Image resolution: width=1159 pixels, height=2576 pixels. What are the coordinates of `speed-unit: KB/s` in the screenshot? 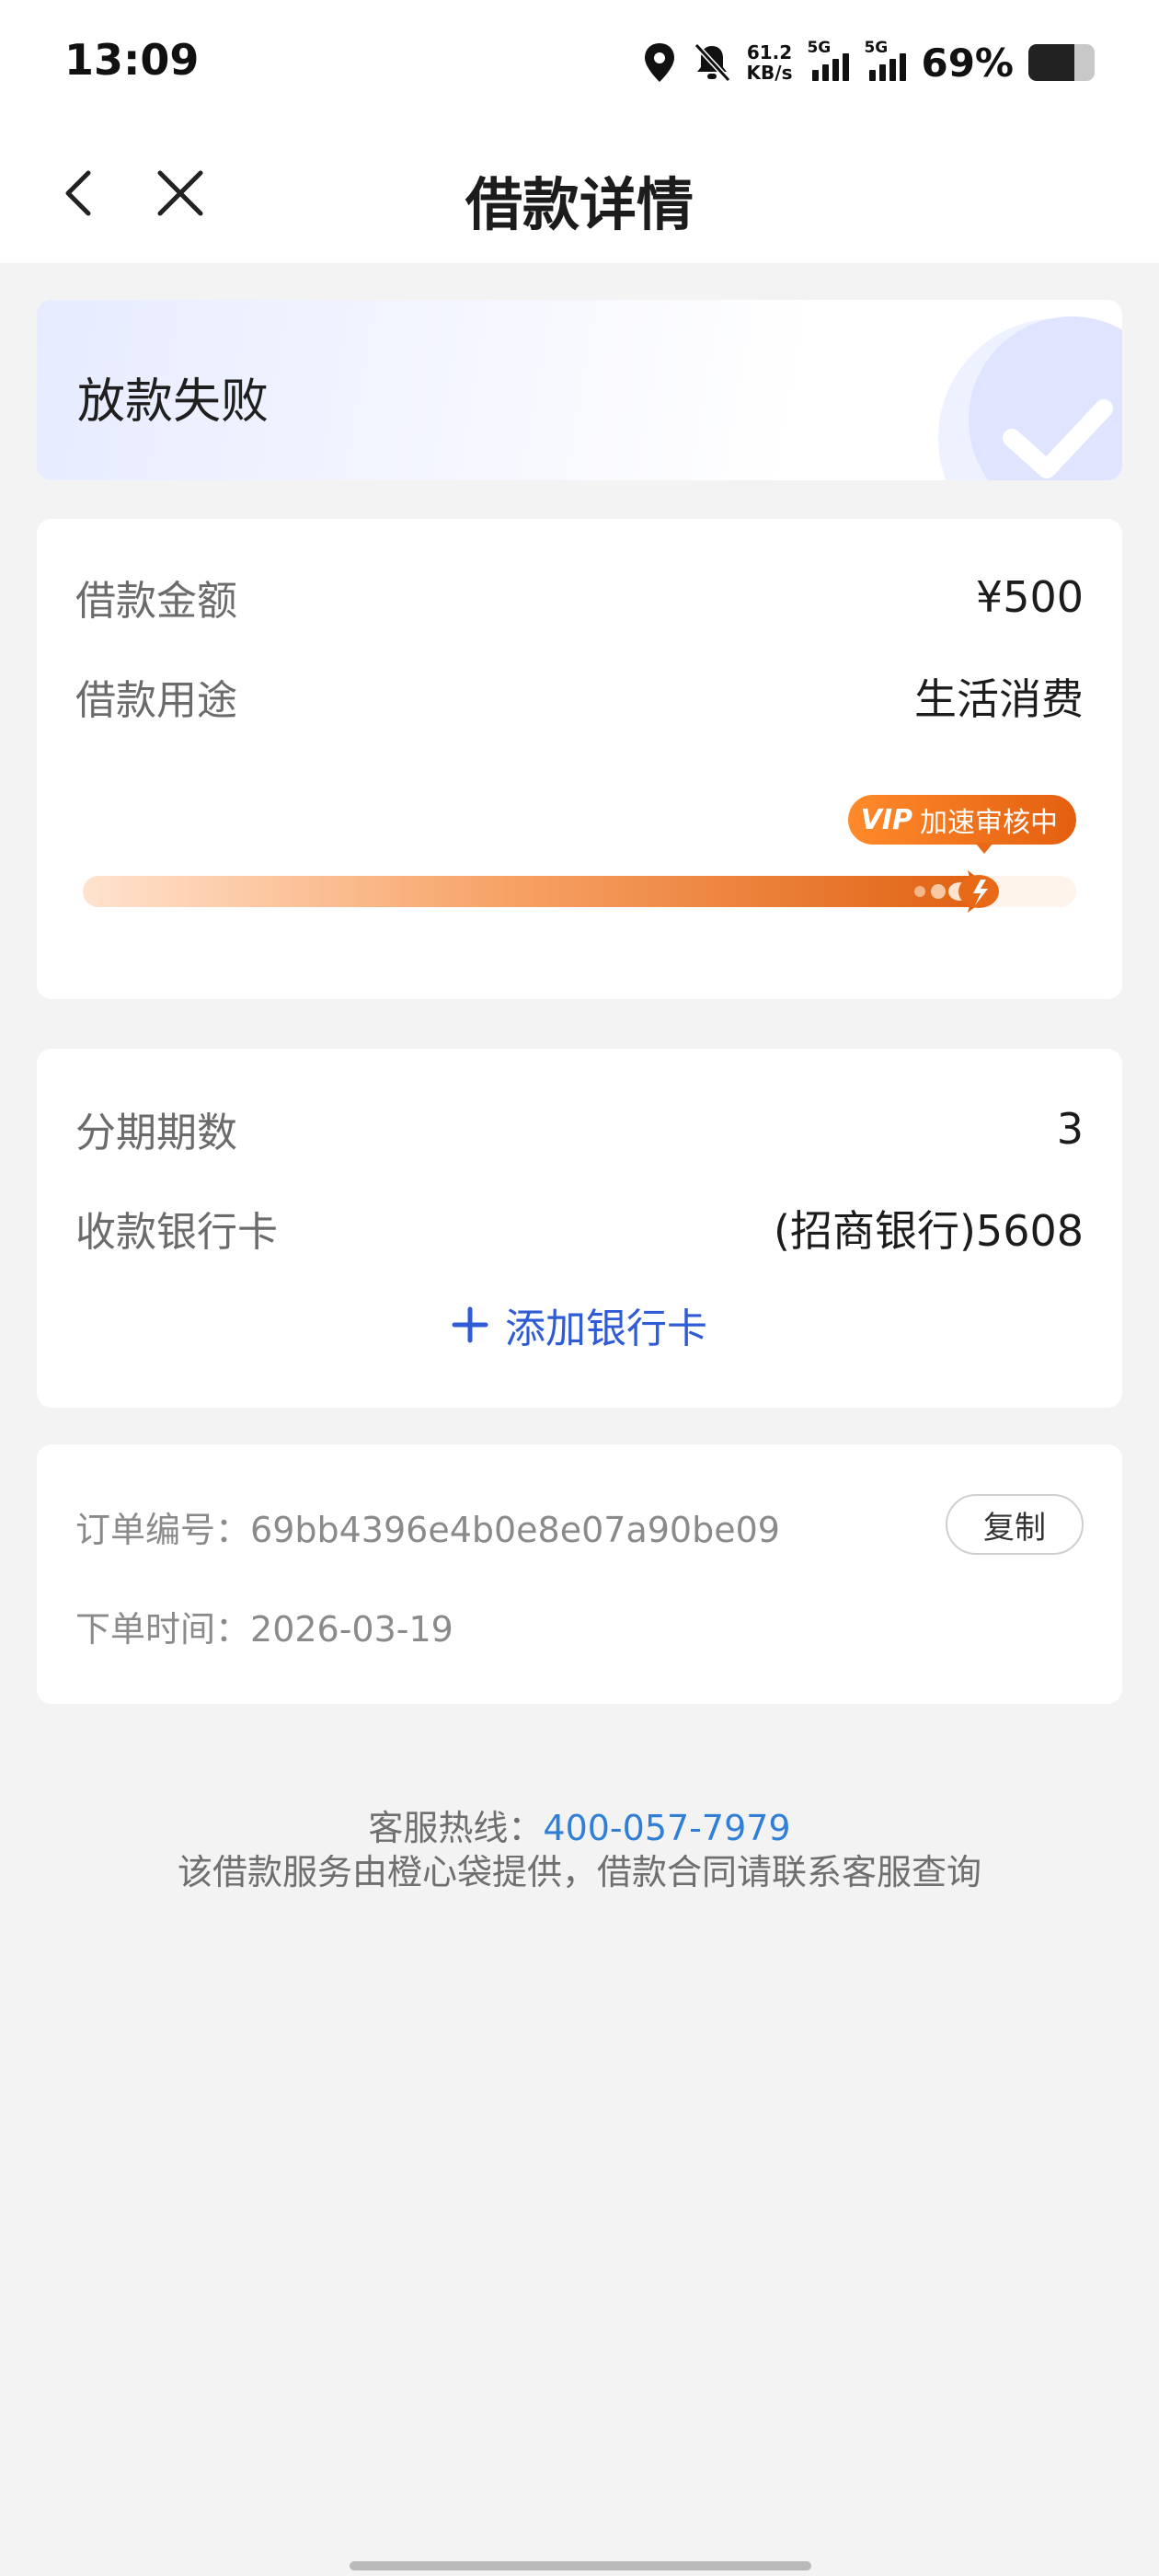 It's located at (769, 73).